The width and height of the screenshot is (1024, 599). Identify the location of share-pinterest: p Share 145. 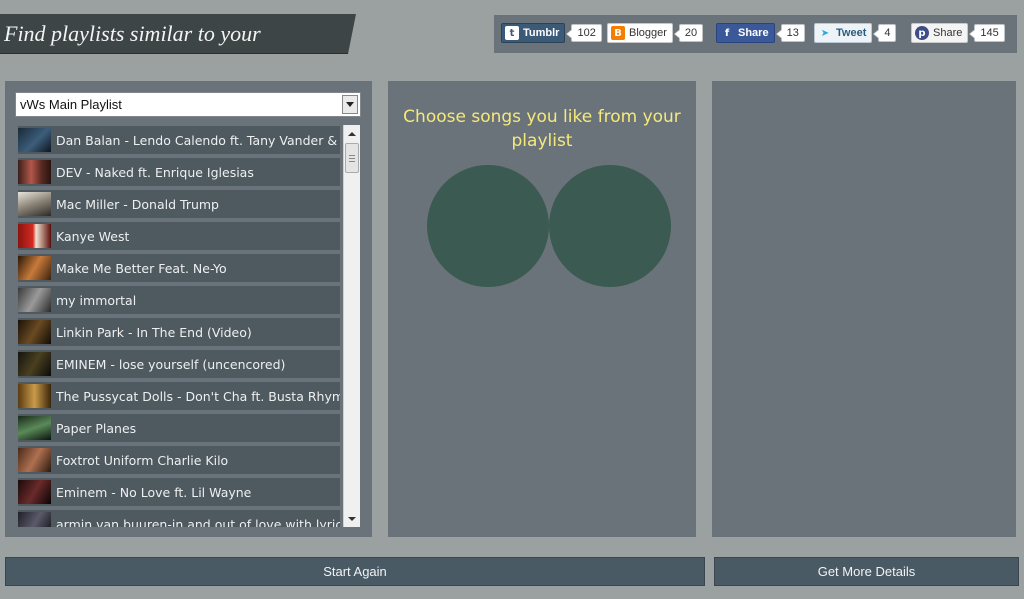
(958, 33).